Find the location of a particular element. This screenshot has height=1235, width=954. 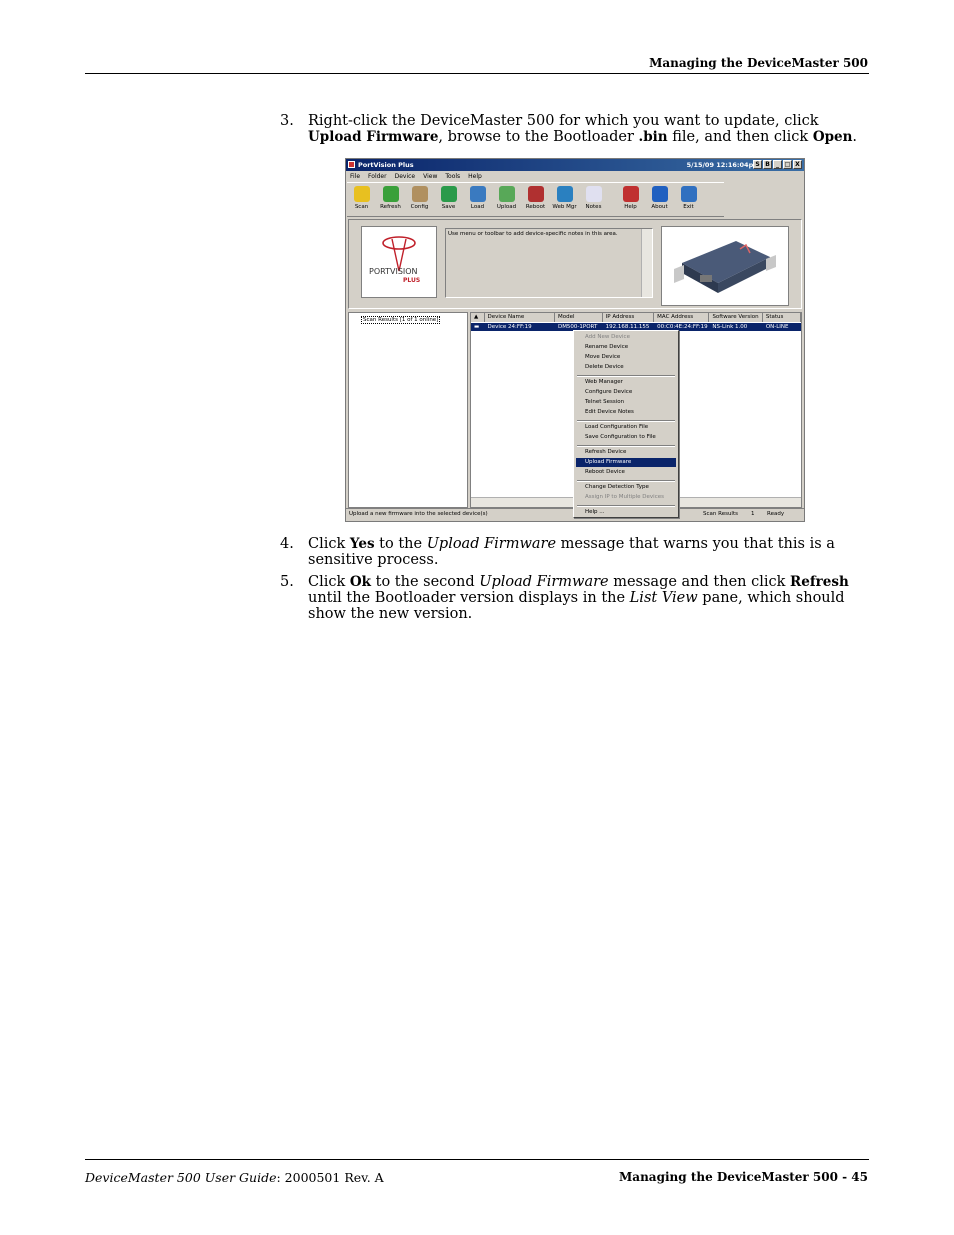

toolbar-label: Reboot is located at coordinates (535, 207).